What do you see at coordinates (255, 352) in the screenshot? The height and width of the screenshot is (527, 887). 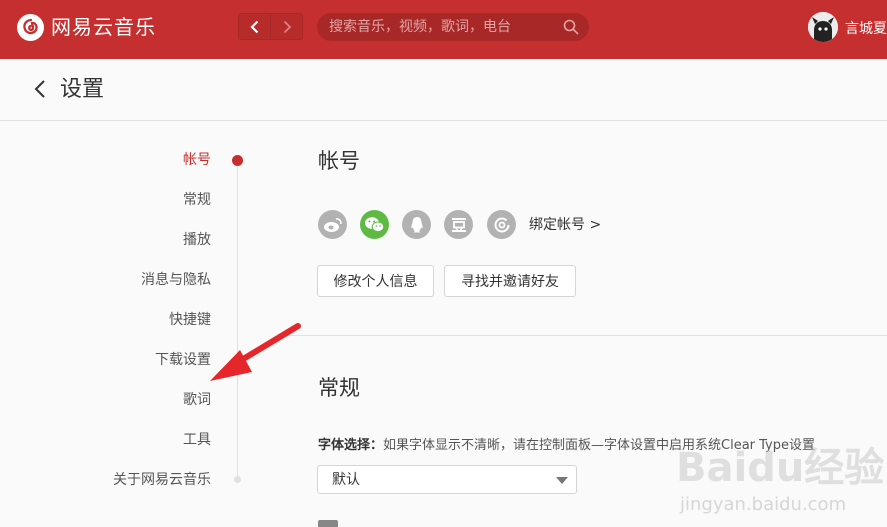 I see `annotation-arrow-icon` at bounding box center [255, 352].